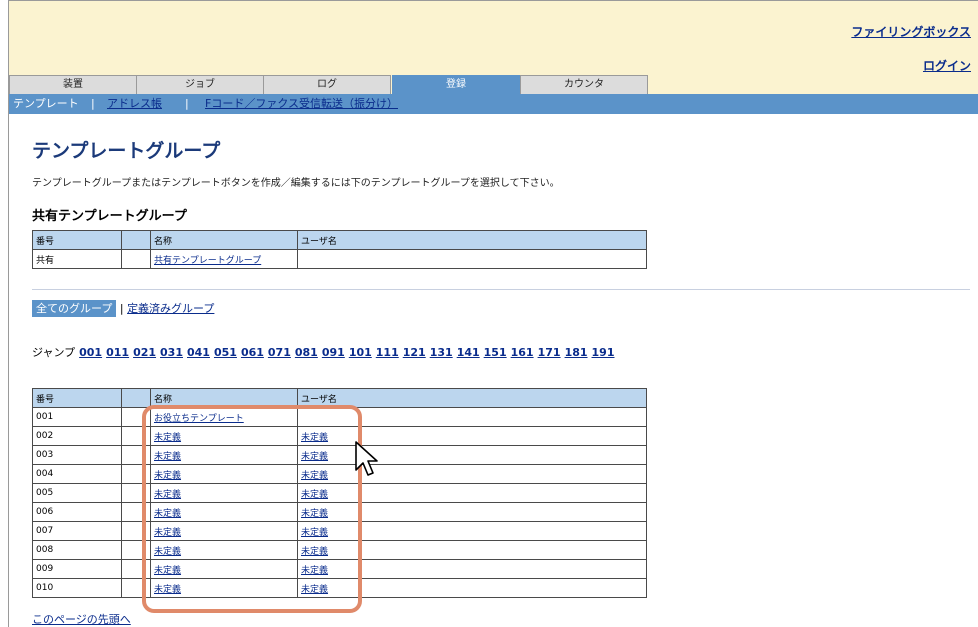 Image resolution: width=978 pixels, height=627 pixels. I want to click on jump-link: 021, so click(144, 352).